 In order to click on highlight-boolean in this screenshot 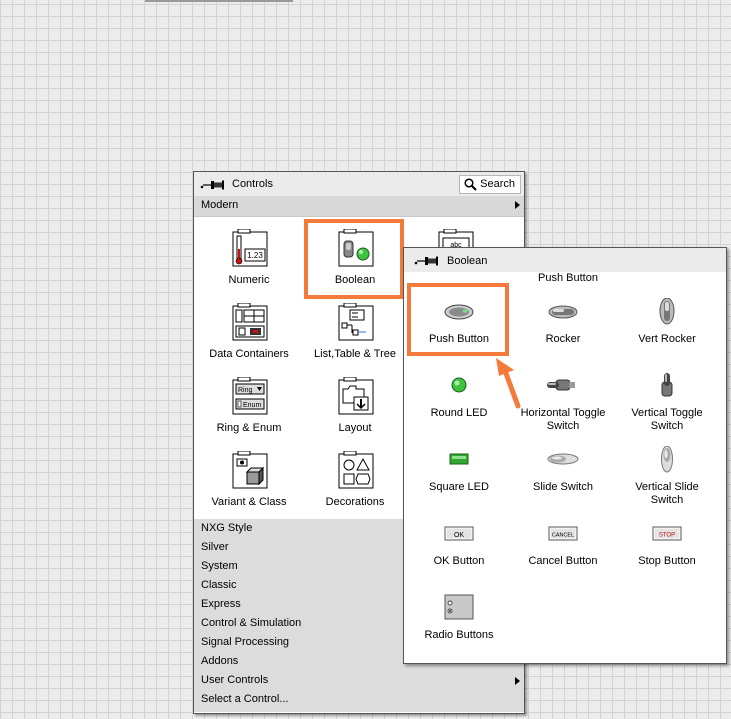, I will do `click(354, 259)`.